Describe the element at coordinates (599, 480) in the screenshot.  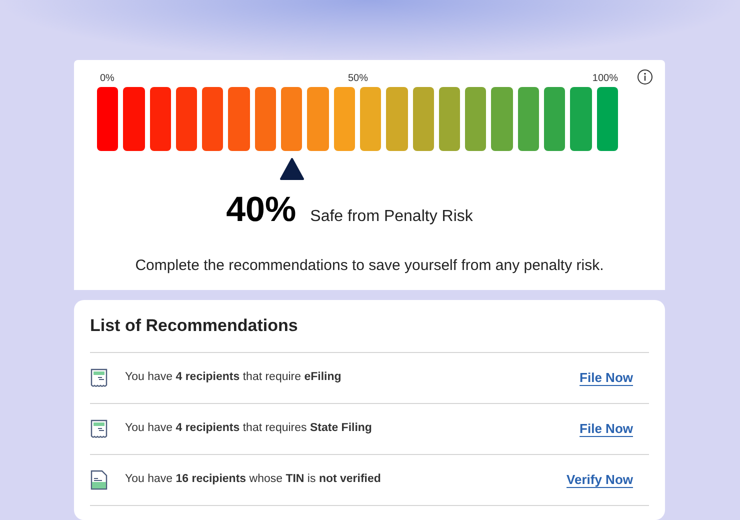
I see `action-link: Verify Now` at that location.